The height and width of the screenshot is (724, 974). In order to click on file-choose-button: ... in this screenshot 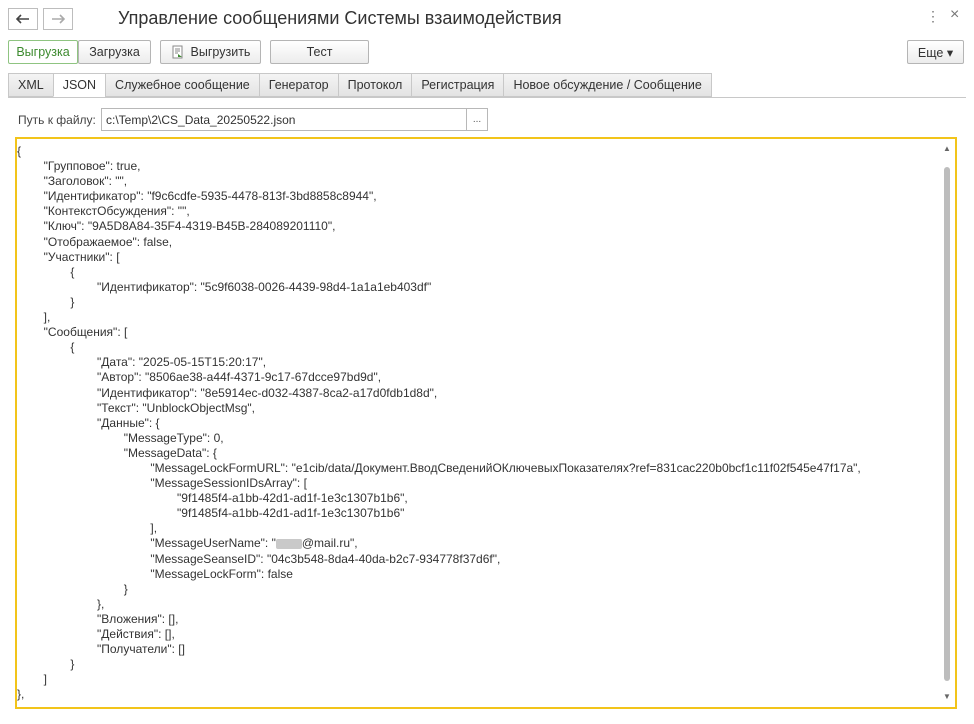, I will do `click(477, 119)`.